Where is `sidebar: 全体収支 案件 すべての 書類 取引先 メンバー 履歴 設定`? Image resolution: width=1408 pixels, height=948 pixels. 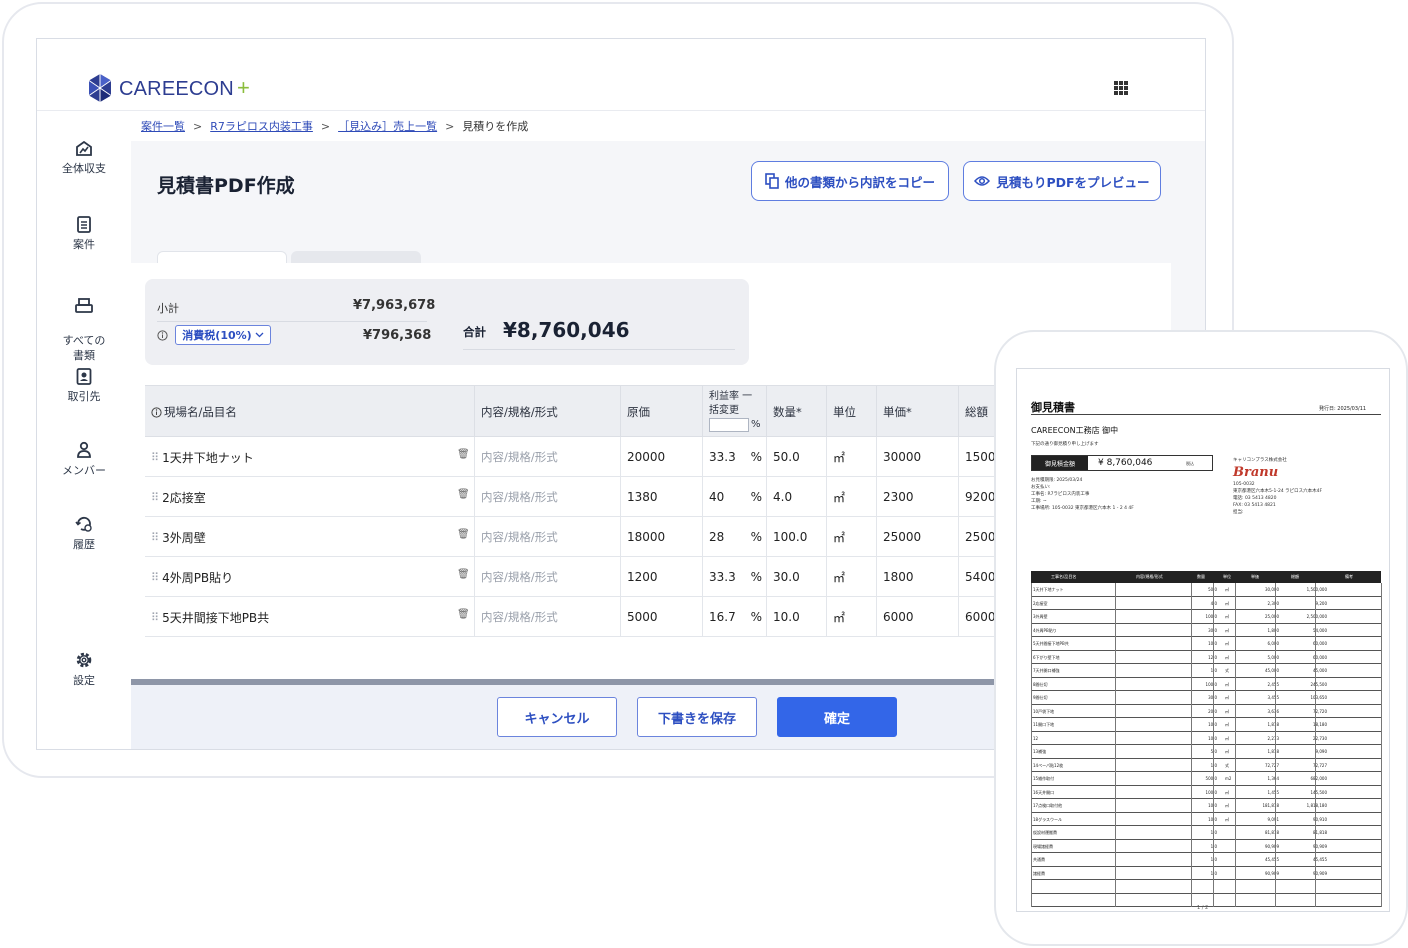
sidebar: 全体収支 案件 すべての 書類 取引先 メンバー 履歴 設定 is located at coordinates (84, 430).